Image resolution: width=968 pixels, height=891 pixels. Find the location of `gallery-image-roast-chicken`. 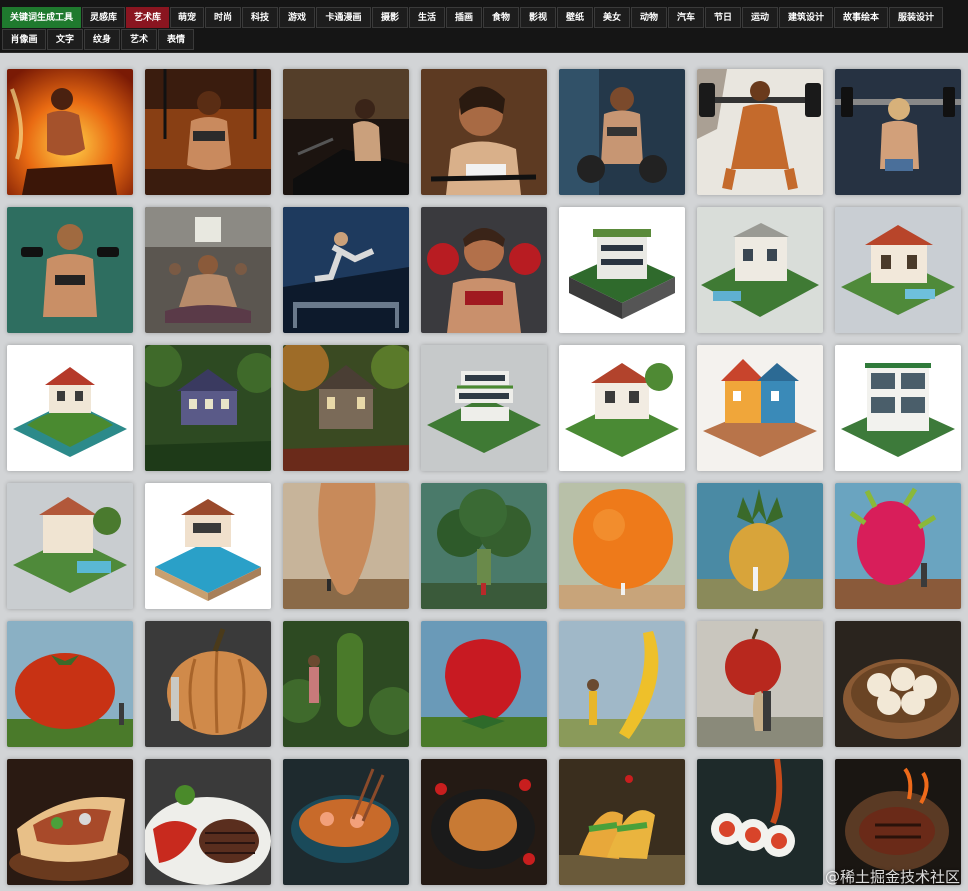

gallery-image-roast-chicken is located at coordinates (484, 822).